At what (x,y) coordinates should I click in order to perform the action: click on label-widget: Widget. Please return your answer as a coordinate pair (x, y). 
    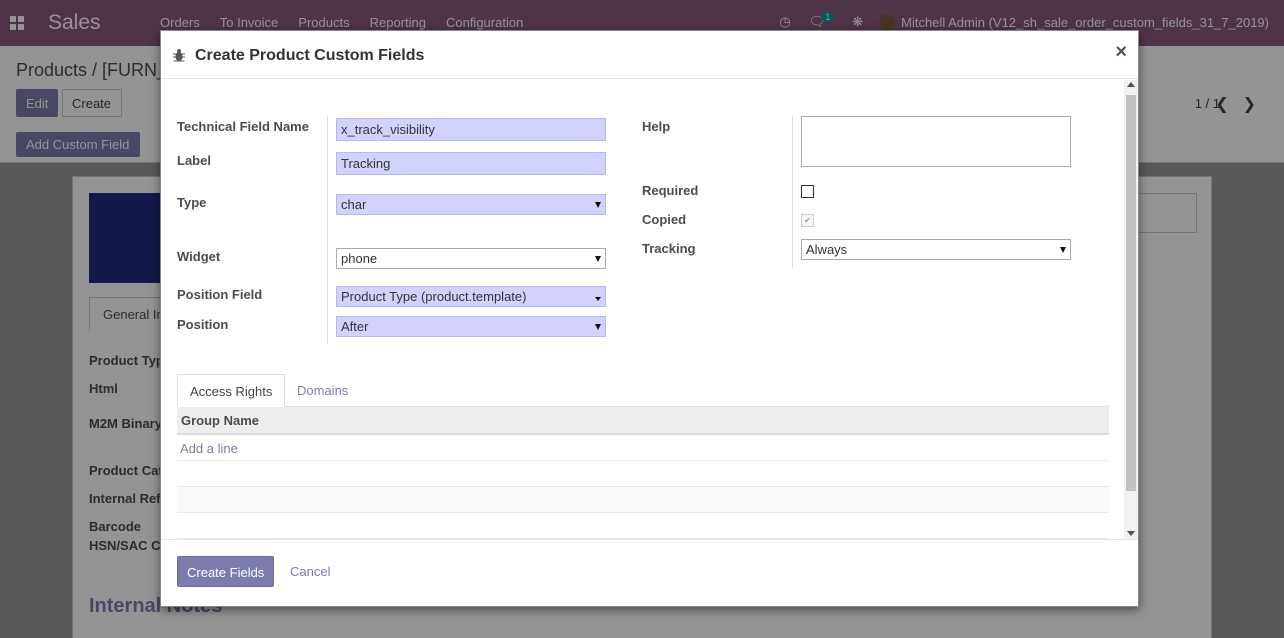
    Looking at the image, I should click on (199, 256).